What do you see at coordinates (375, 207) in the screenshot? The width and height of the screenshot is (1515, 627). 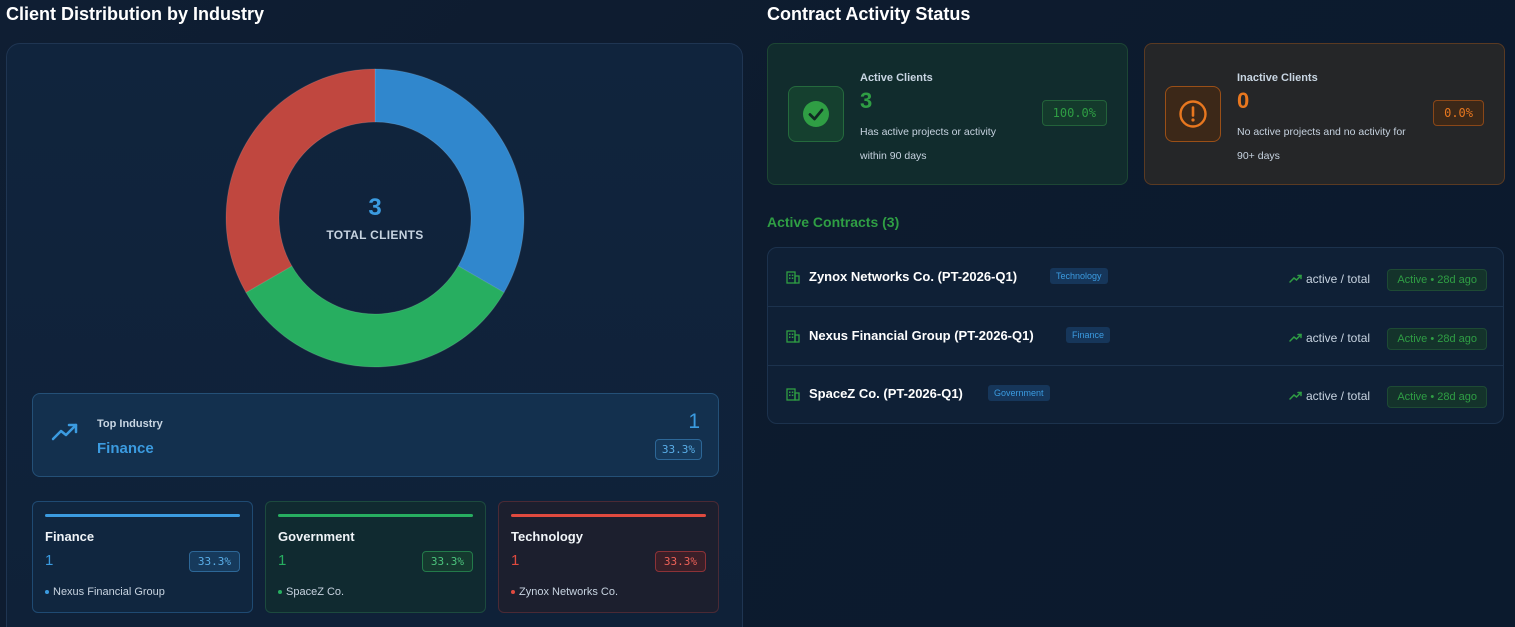 I see `total-clients-value: 3` at bounding box center [375, 207].